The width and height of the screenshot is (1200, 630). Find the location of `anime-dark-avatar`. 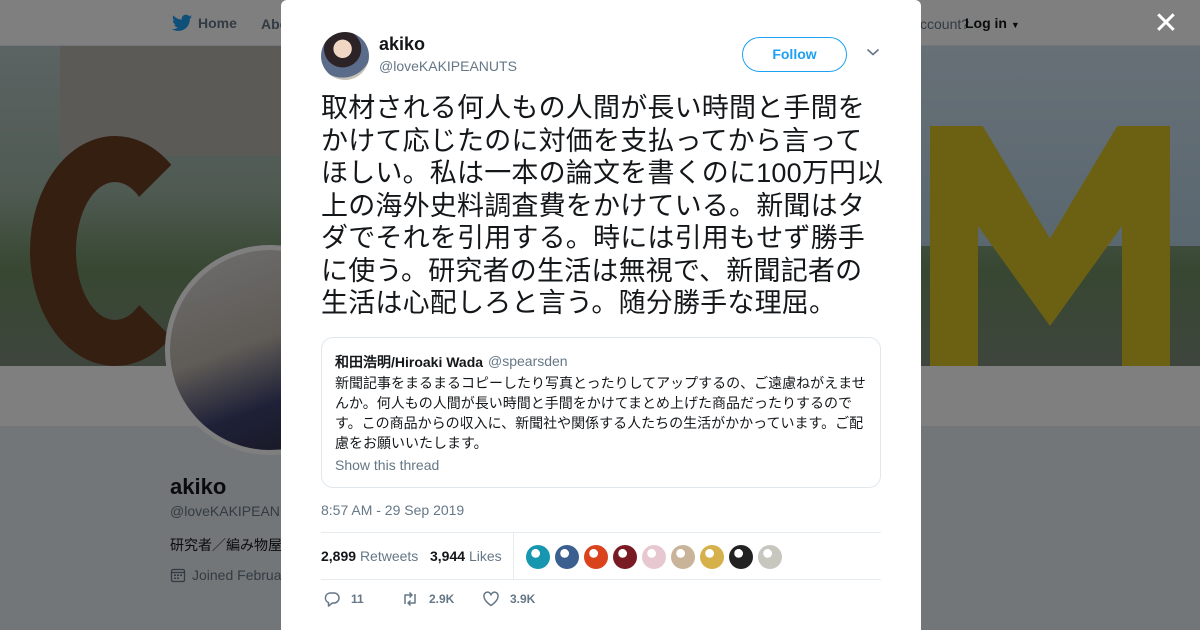

anime-dark-avatar is located at coordinates (625, 557).